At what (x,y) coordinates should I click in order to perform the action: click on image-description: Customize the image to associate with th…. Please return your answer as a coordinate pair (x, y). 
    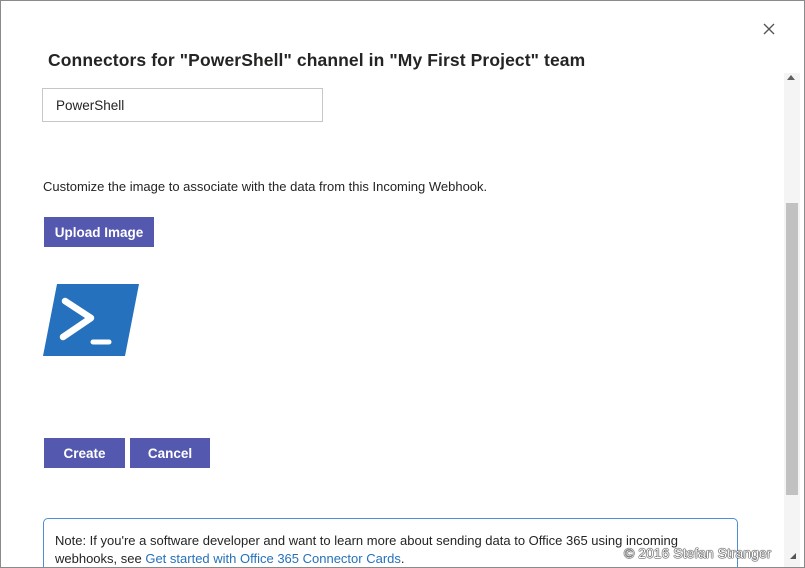
    Looking at the image, I should click on (265, 186).